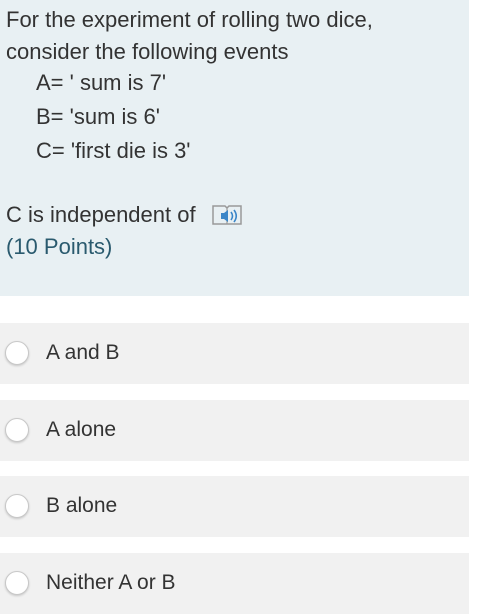  What do you see at coordinates (113, 150) in the screenshot?
I see `event-c: C= 'first die is 3'` at bounding box center [113, 150].